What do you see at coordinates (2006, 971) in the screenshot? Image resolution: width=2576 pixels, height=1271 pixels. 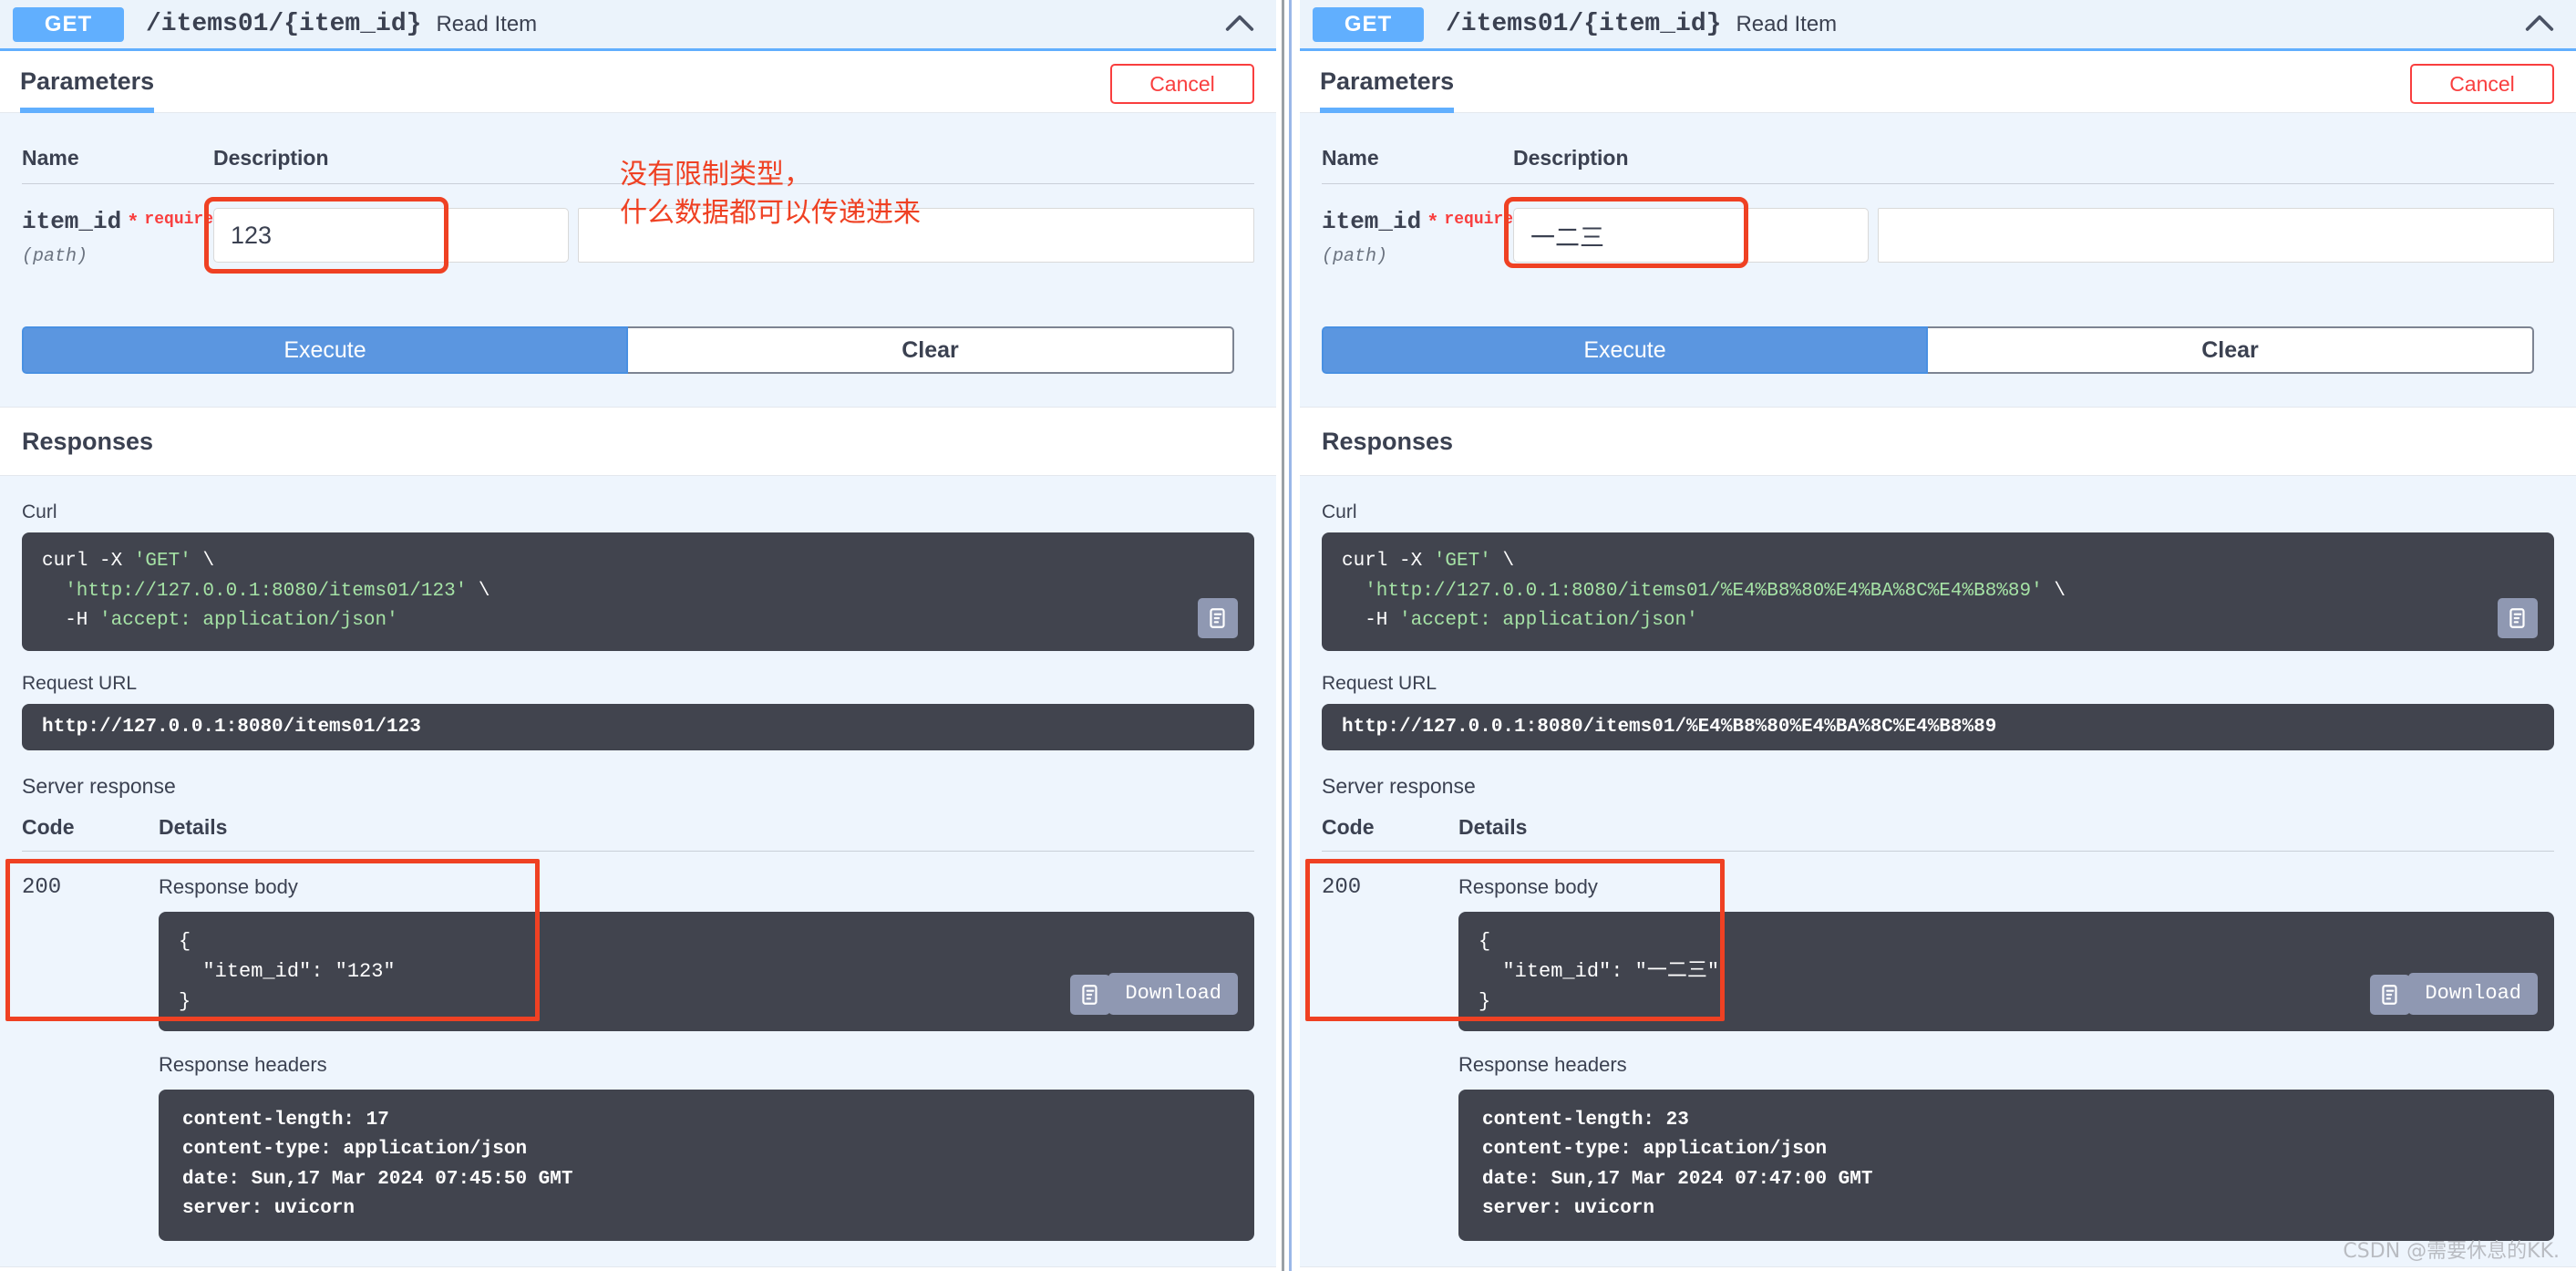 I see `response-body-block: { "item_id": "一二三" } Download` at bounding box center [2006, 971].